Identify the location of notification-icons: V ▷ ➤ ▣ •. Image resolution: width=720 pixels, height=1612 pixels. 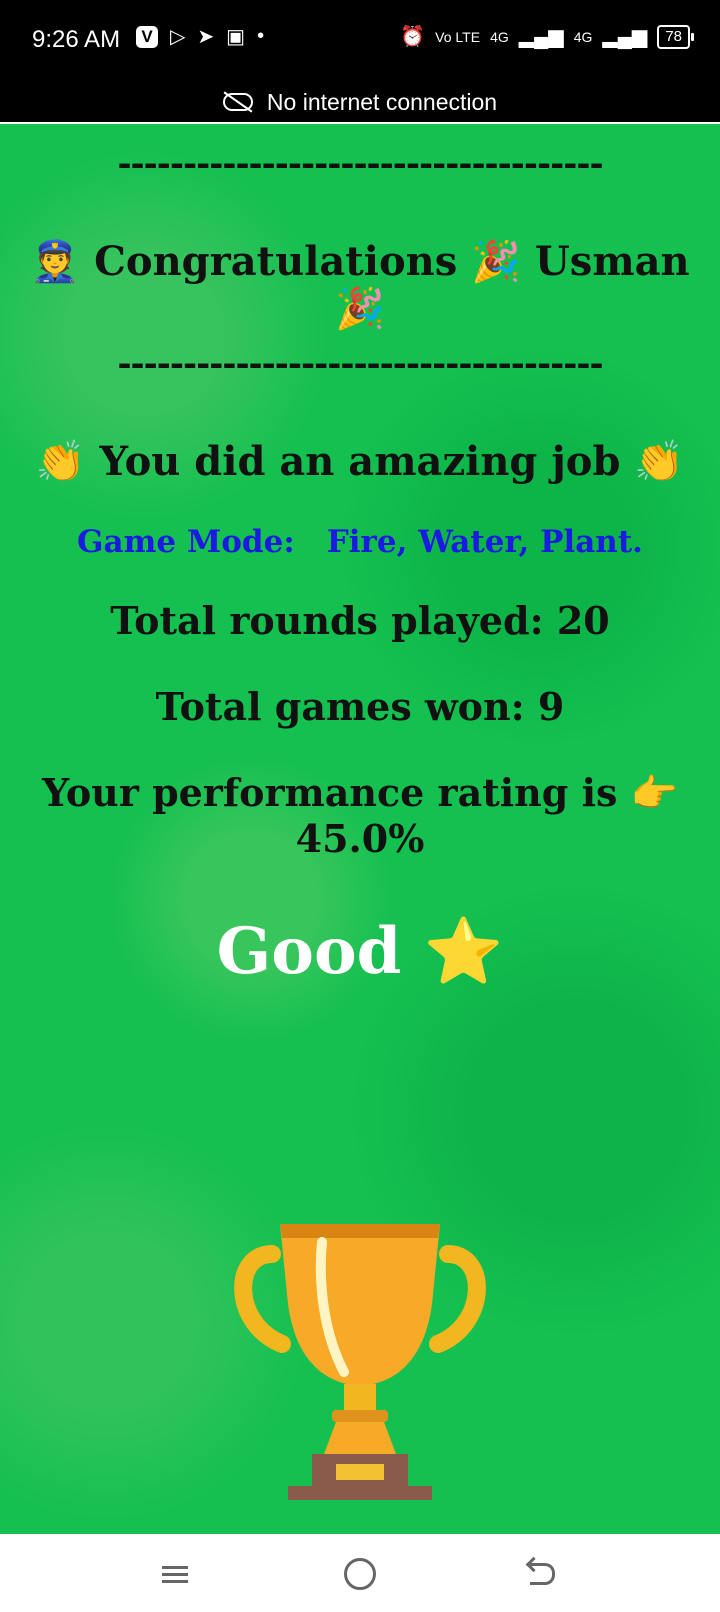
(200, 36).